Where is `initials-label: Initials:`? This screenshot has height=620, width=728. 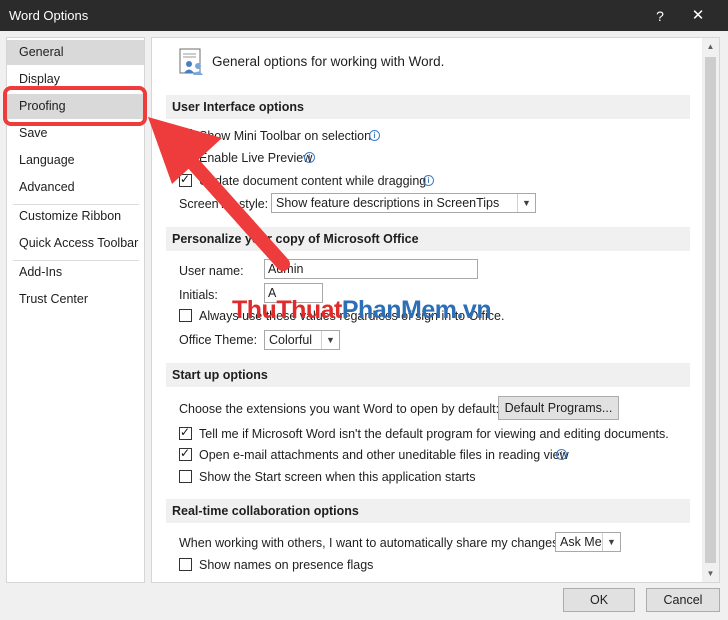 initials-label: Initials: is located at coordinates (198, 295).